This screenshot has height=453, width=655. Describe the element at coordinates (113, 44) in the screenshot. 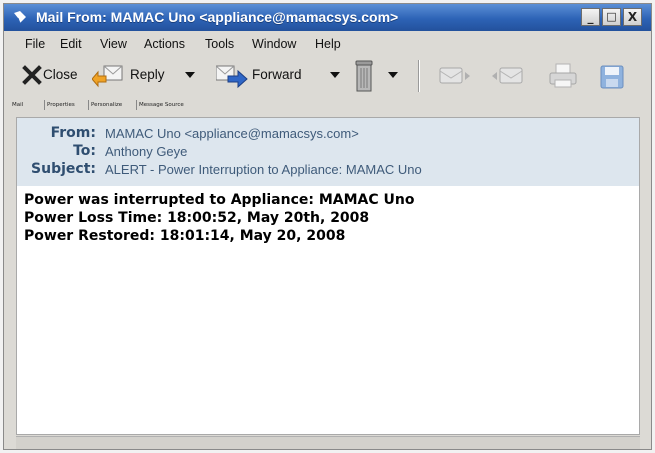

I see `menu-view: View` at that location.